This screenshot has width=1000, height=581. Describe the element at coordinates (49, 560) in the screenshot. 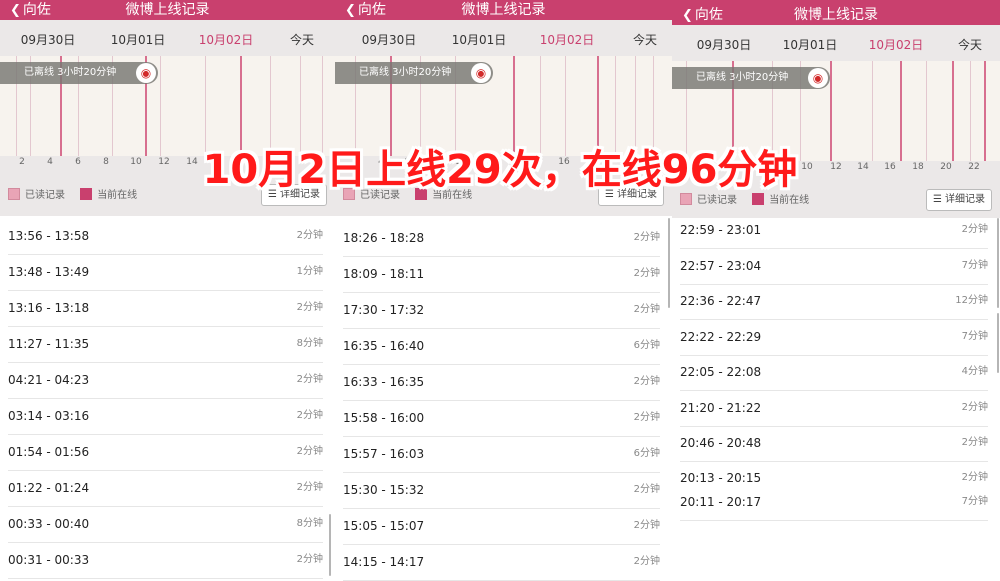

I see `session-time-range: 00:31 - 00:33` at that location.